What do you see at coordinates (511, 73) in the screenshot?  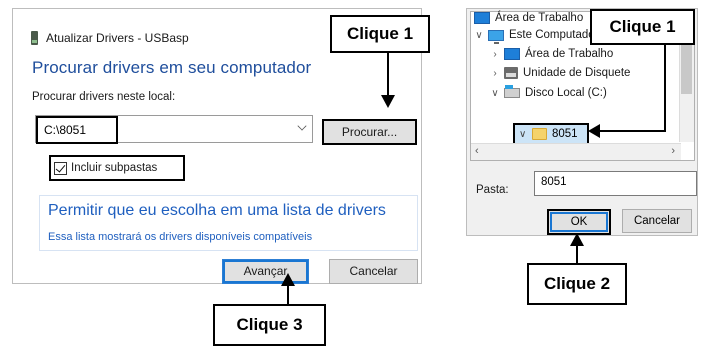 I see `floppy-disk-icon` at bounding box center [511, 73].